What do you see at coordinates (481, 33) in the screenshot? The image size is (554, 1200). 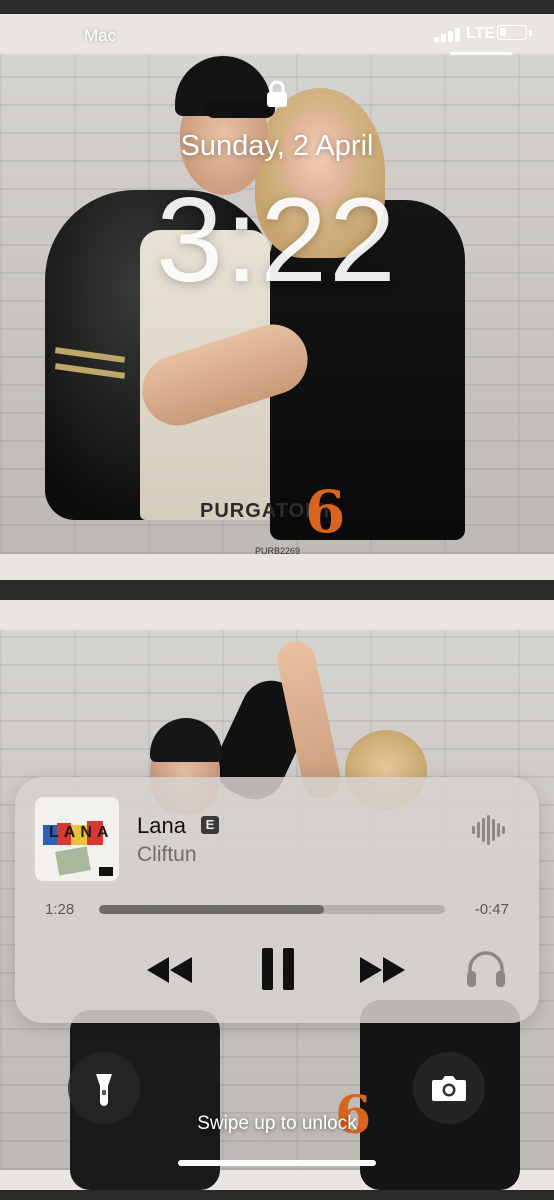 I see `network-type: LTE` at bounding box center [481, 33].